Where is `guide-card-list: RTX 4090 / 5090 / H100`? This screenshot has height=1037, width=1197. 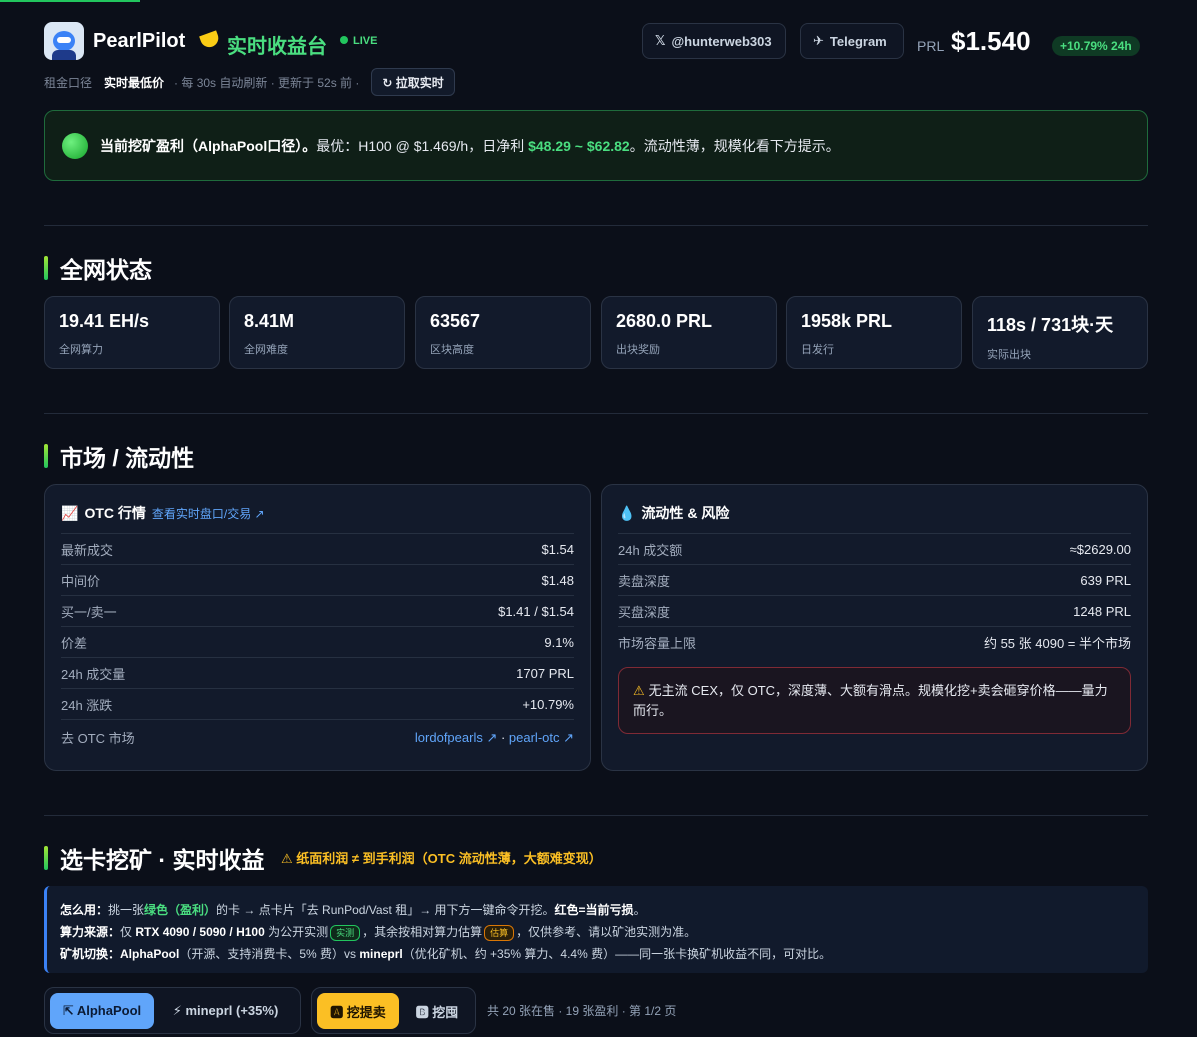 guide-card-list: RTX 4090 / 5090 / H100 is located at coordinates (200, 932).